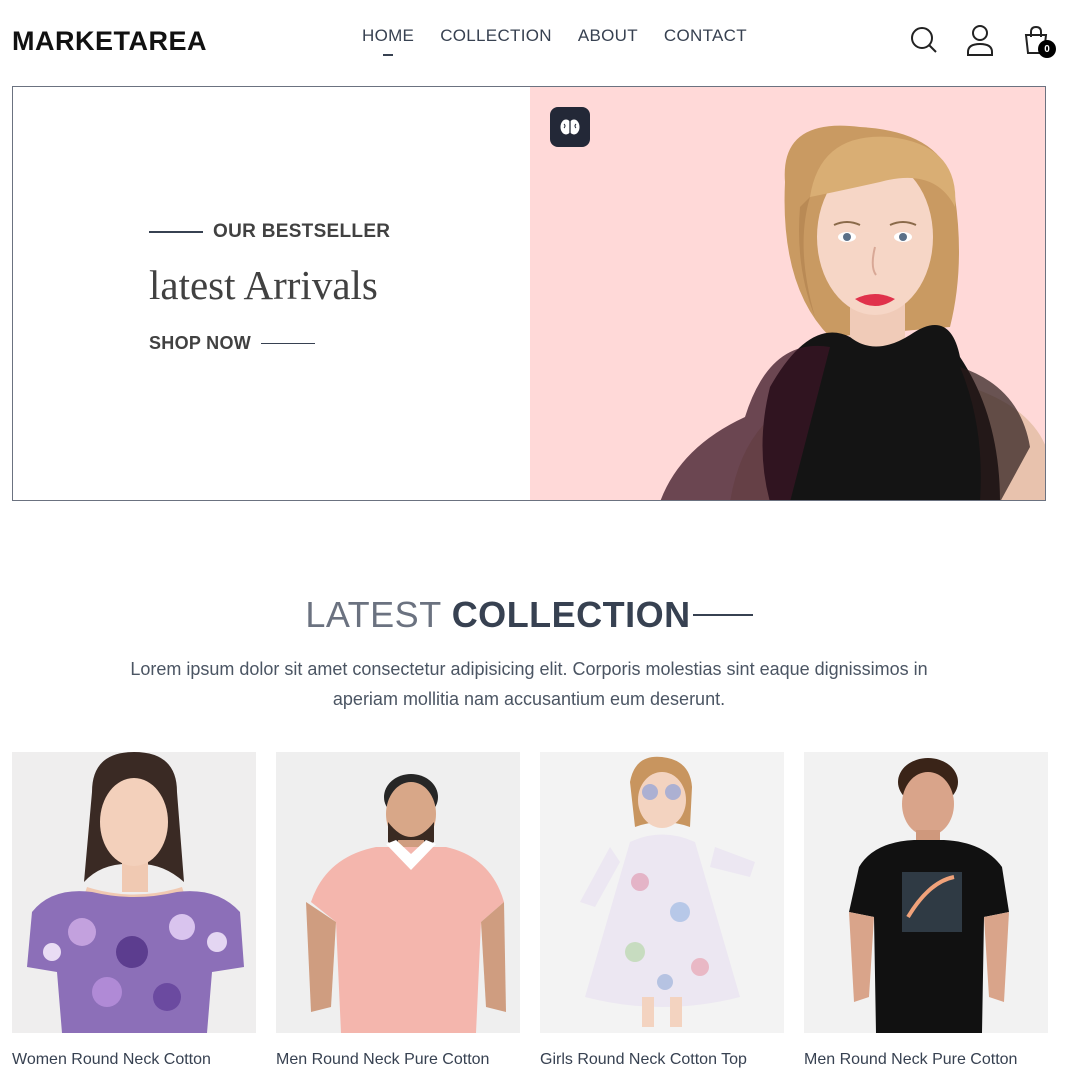  Describe the element at coordinates (200, 343) in the screenshot. I see `shop-now-label: SHOP NOW` at that location.